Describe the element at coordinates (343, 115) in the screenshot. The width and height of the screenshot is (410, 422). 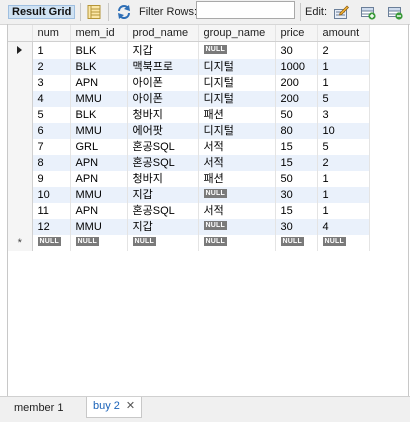
I see `cell-amount: 3` at that location.